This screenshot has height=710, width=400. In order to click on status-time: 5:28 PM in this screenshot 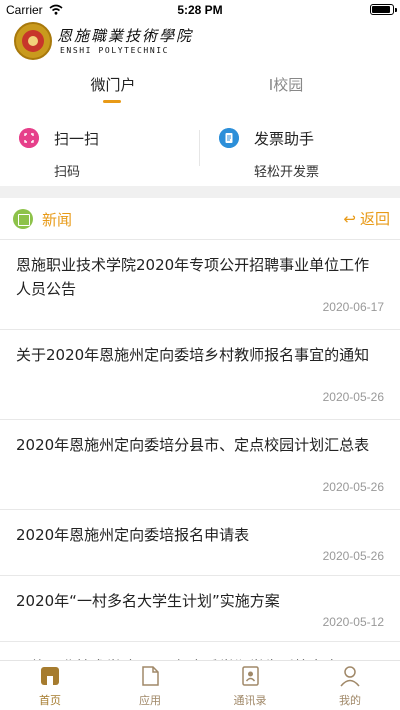, I will do `click(200, 10)`.